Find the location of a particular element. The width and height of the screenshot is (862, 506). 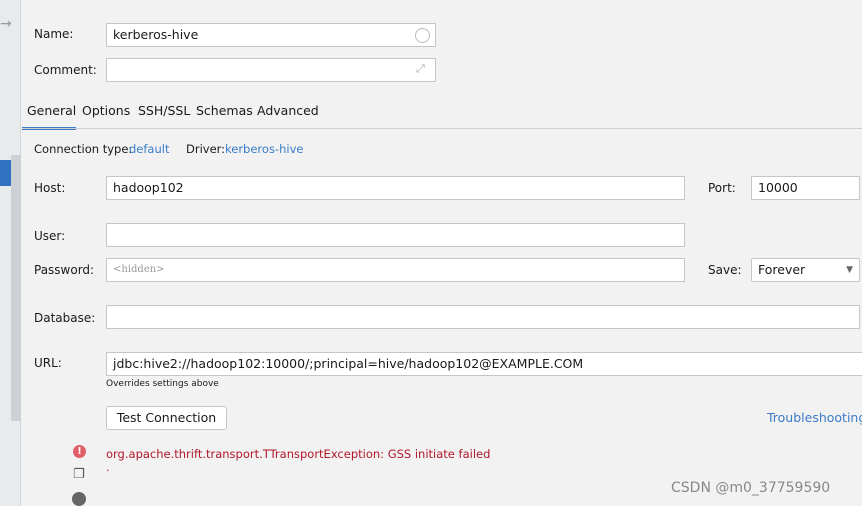

url-hint: Overrides settings above is located at coordinates (162, 384).